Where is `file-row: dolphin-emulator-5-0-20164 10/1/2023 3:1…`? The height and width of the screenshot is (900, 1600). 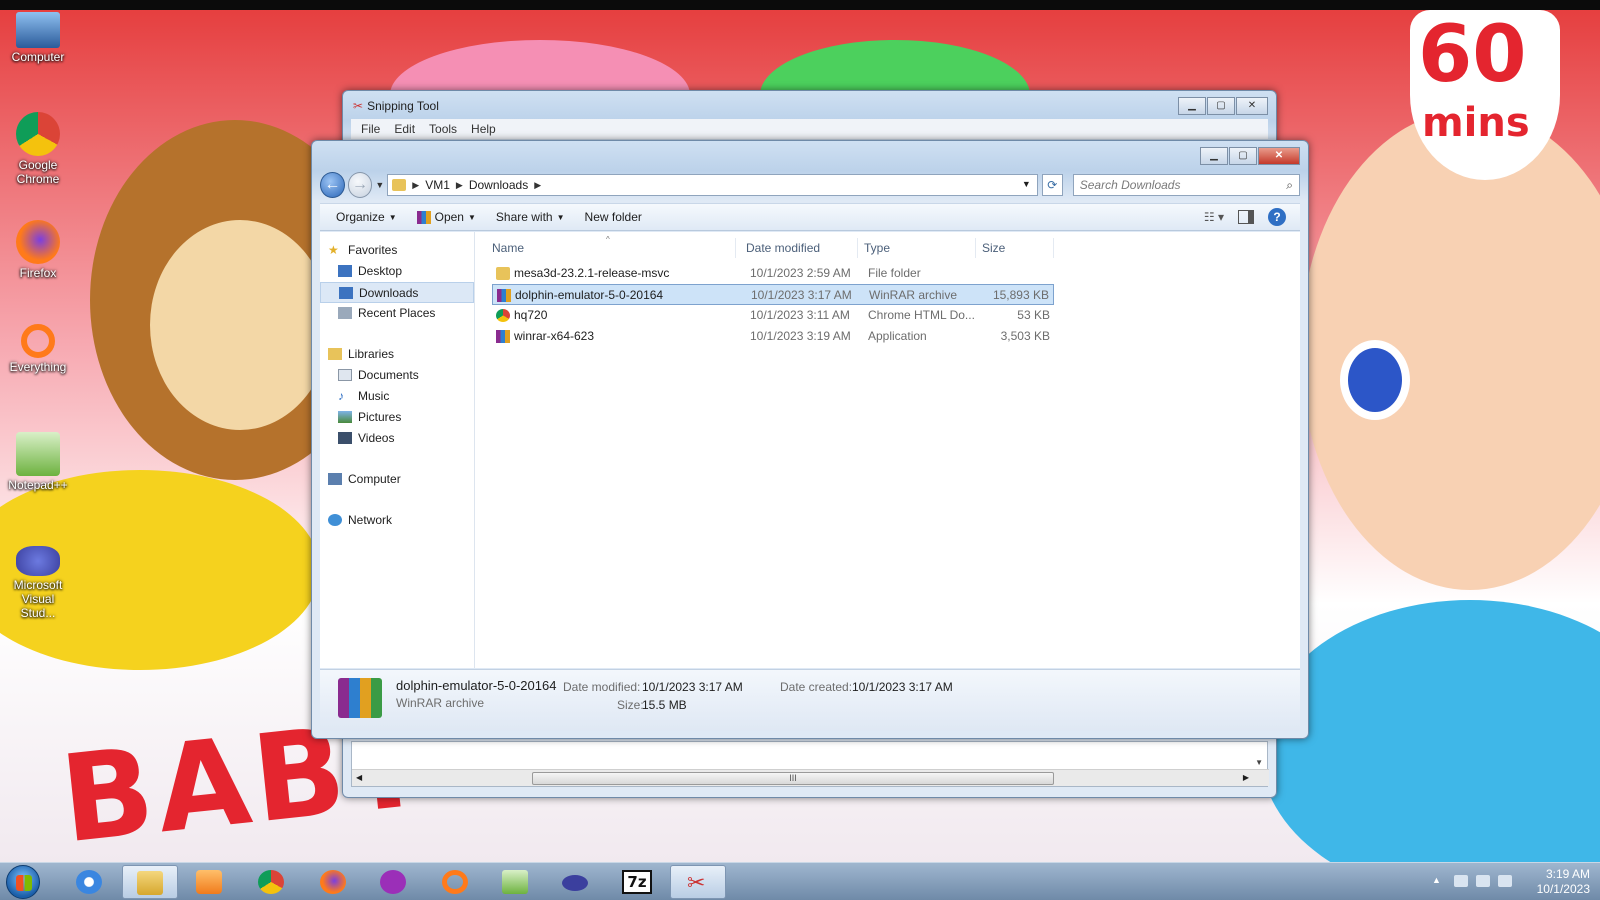 file-row: dolphin-emulator-5-0-20164 10/1/2023 3:1… is located at coordinates (773, 294).